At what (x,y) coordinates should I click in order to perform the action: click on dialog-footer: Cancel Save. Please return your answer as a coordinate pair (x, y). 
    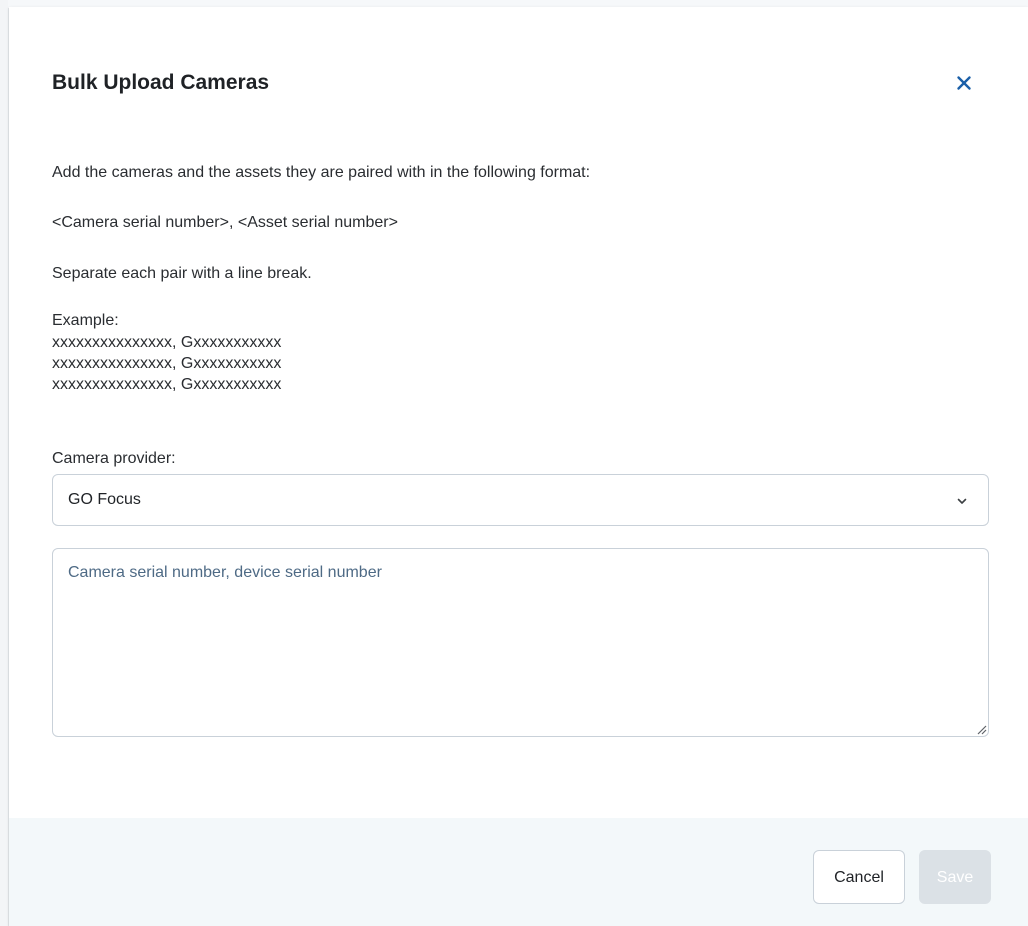
    Looking at the image, I should click on (518, 872).